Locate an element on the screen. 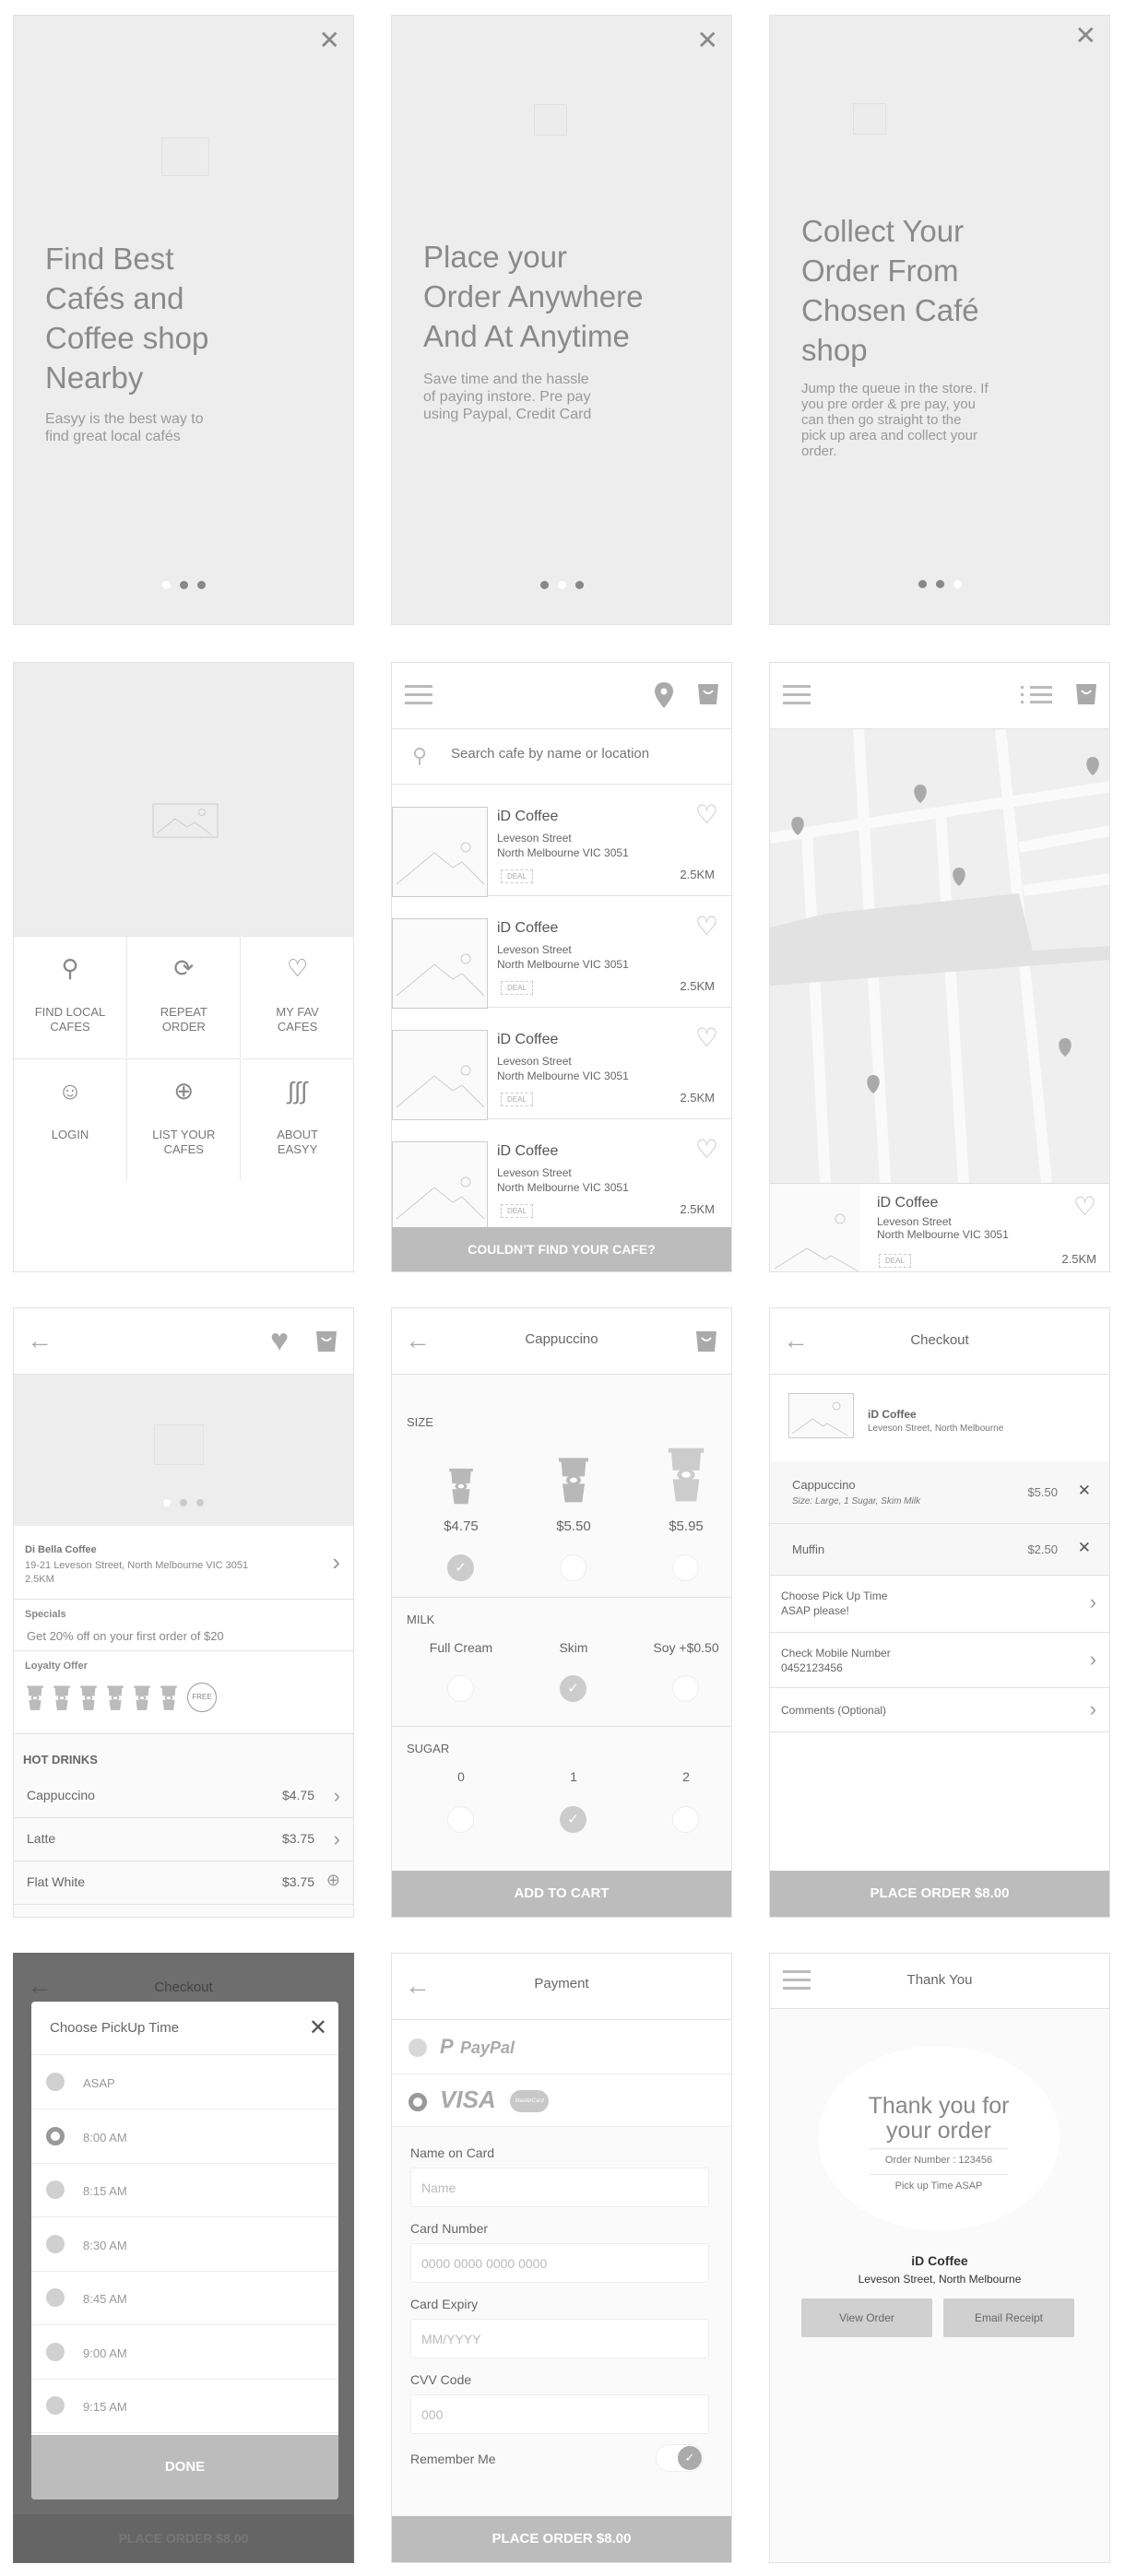 Image resolution: width=1125 pixels, height=2576 pixels. paypal-option: P PayPal is located at coordinates (561, 2047).